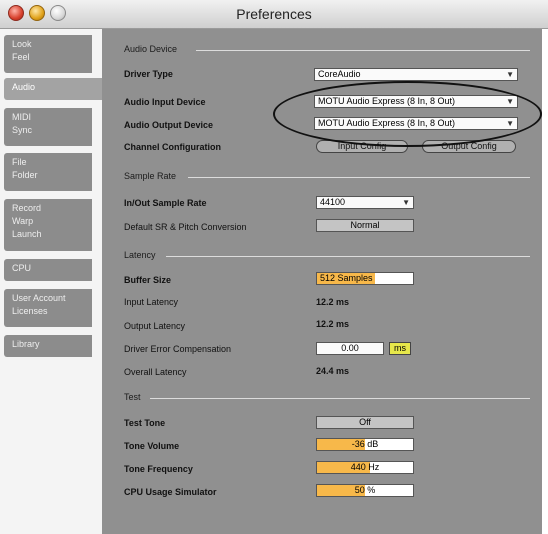 This screenshot has height=534, width=548. Describe the element at coordinates (22, 130) in the screenshot. I see `tab-label: Sync` at that location.